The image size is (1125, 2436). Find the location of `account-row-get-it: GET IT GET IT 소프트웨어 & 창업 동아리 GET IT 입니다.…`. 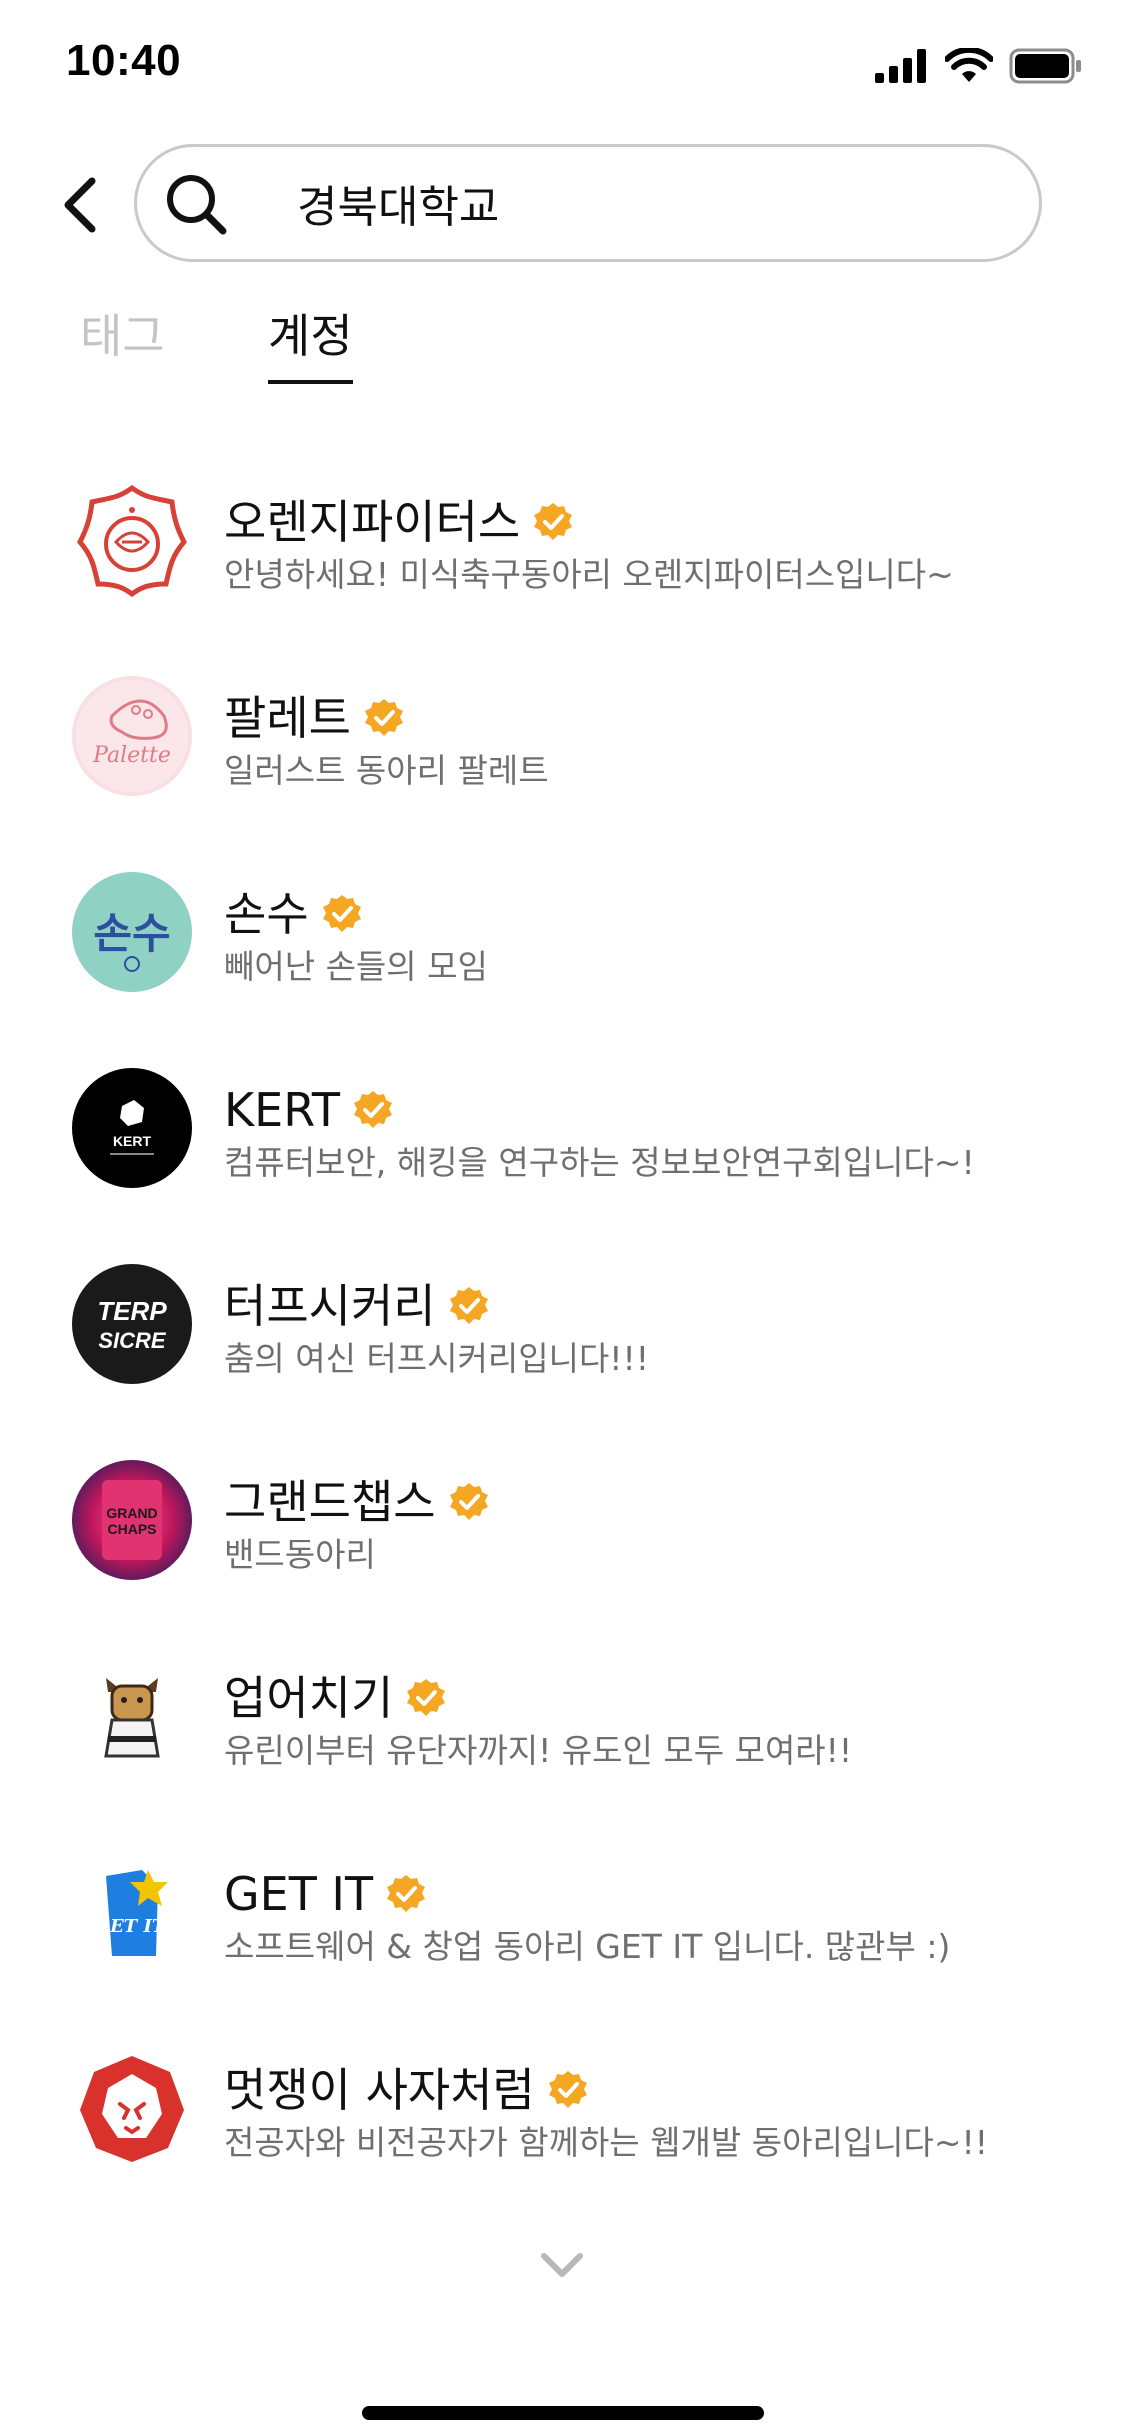

account-row-get-it: GET IT GET IT 소프트웨어 & 창업 동아리 GET IT 입니다.… is located at coordinates (562, 1912).